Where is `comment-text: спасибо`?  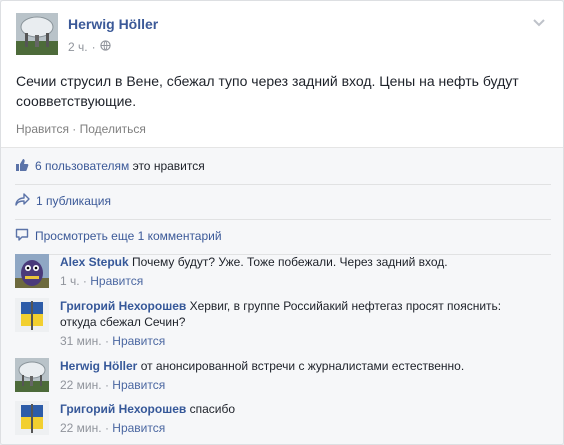
comment-text: спасибо is located at coordinates (211, 409).